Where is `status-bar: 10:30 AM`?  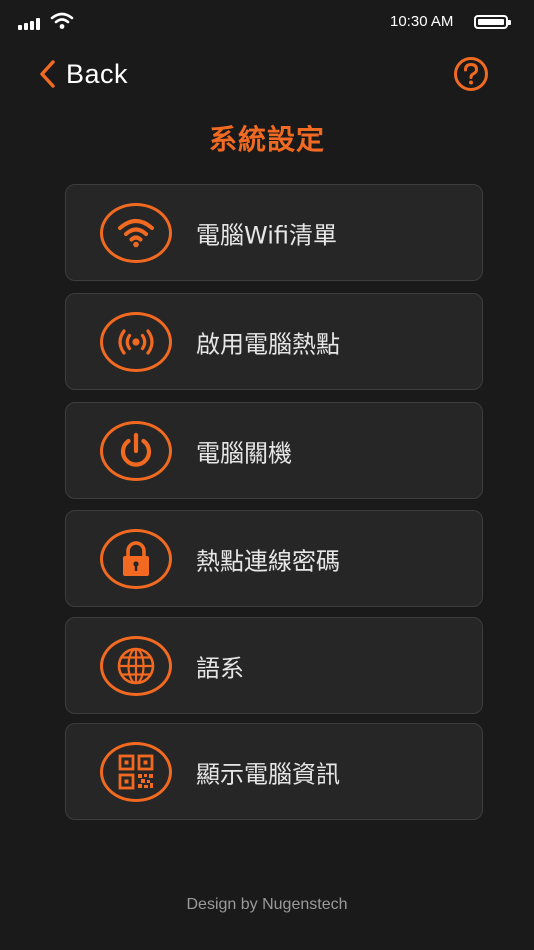 status-bar: 10:30 AM is located at coordinates (267, 22).